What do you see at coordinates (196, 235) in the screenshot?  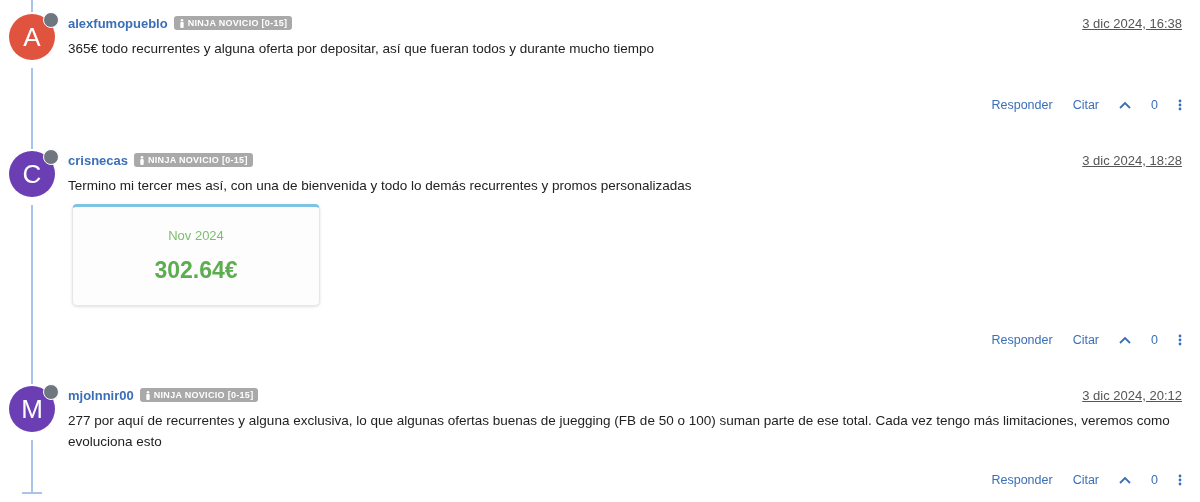 I see `month-label: Nov 2024` at bounding box center [196, 235].